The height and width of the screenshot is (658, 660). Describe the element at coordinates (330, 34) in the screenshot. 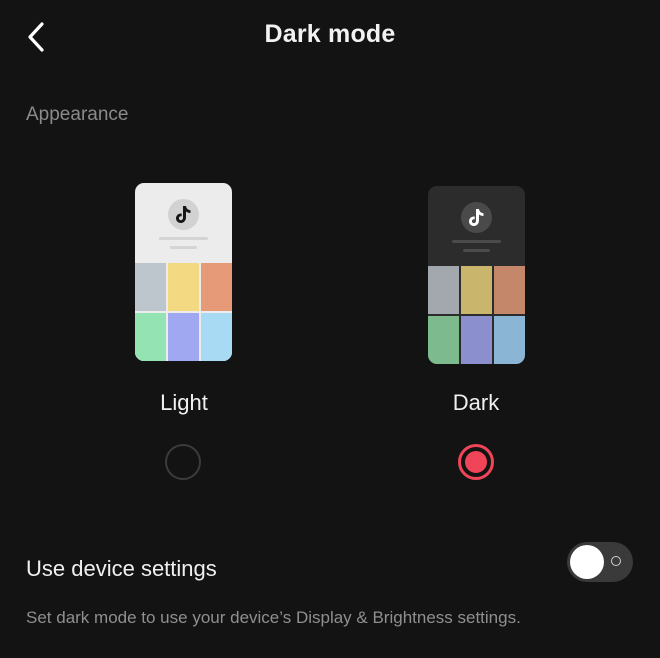

I see `page-title: Dark mode` at that location.